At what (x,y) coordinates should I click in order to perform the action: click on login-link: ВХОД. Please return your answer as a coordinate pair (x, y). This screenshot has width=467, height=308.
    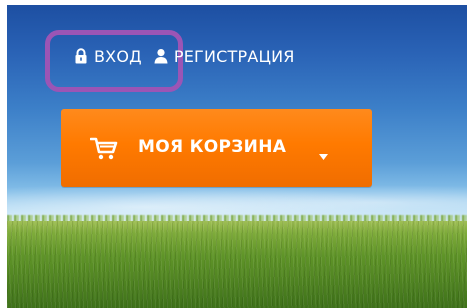
    Looking at the image, I should click on (108, 56).